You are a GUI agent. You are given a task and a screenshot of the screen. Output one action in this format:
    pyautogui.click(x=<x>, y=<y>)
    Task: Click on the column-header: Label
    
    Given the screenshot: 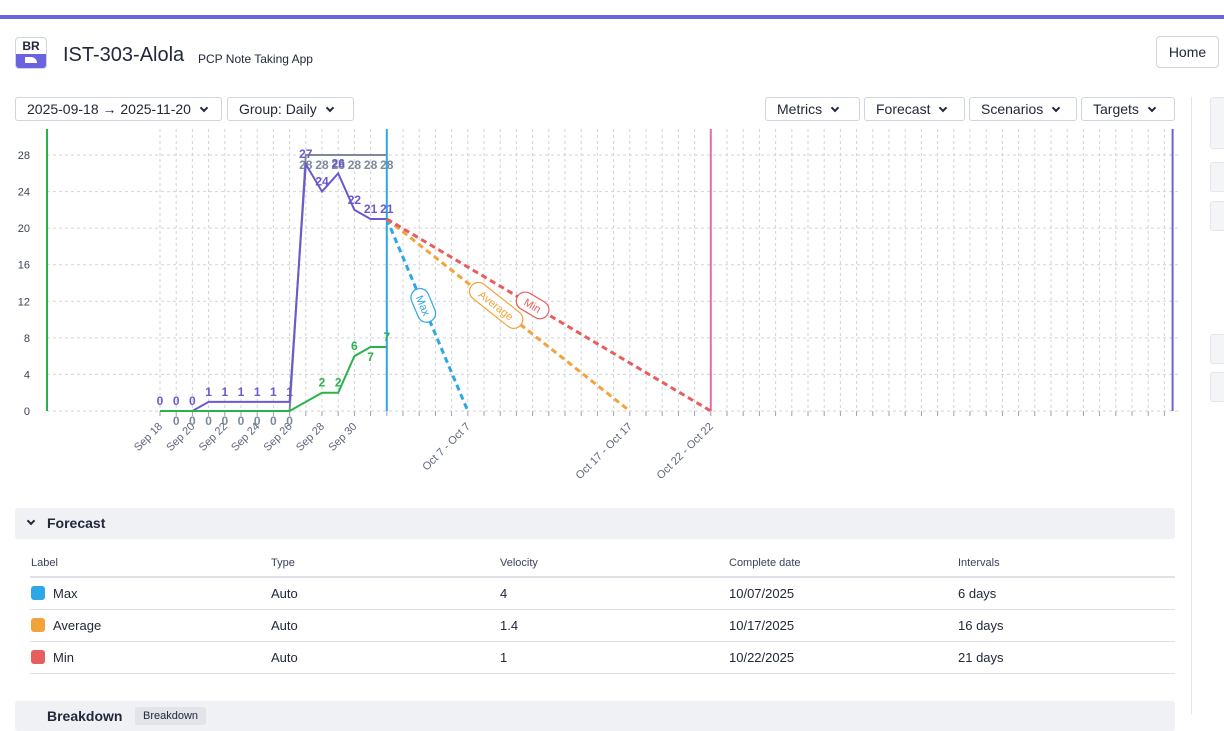 What is the action you would take?
    pyautogui.click(x=44, y=563)
    